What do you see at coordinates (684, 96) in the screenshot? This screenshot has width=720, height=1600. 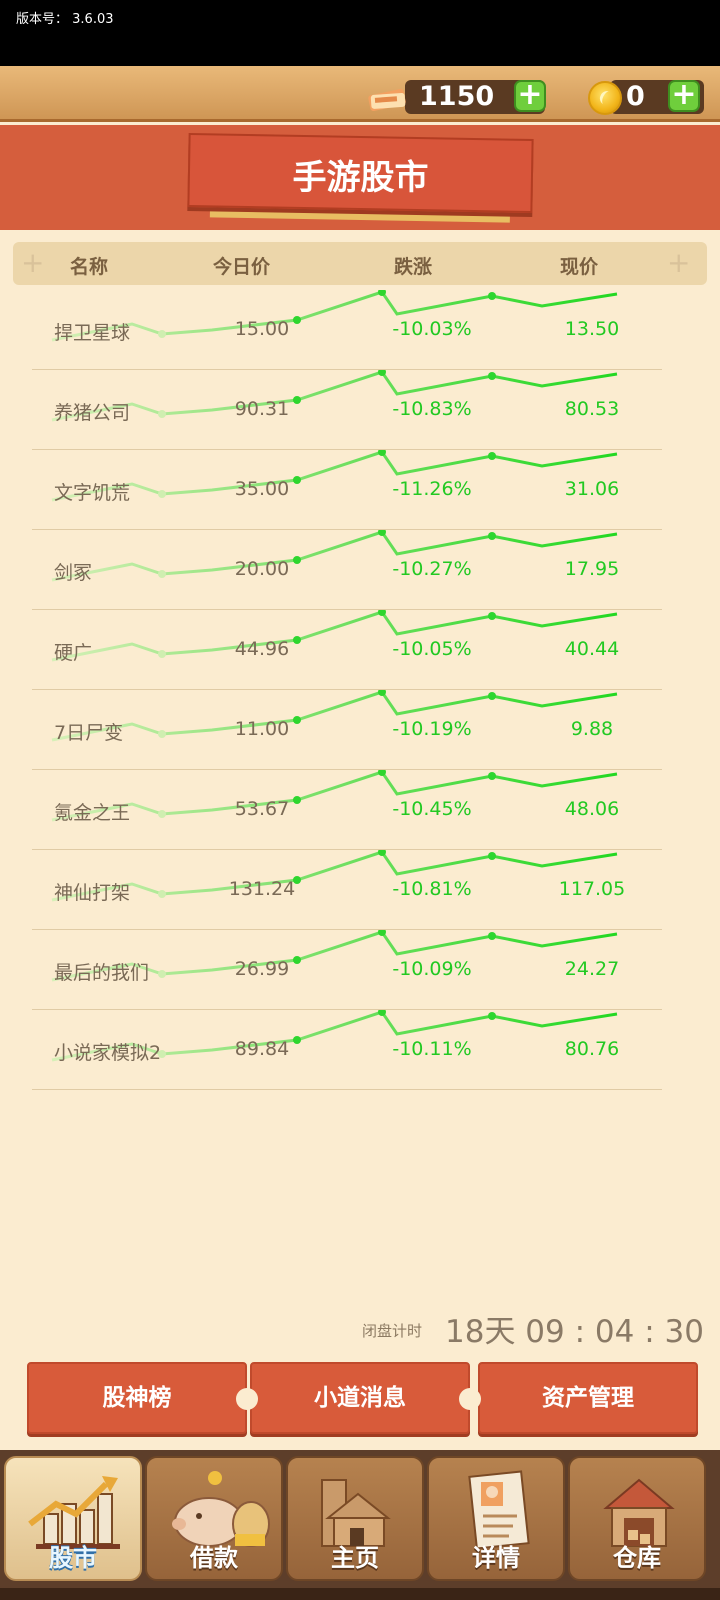 I see `add-coins-button: +` at bounding box center [684, 96].